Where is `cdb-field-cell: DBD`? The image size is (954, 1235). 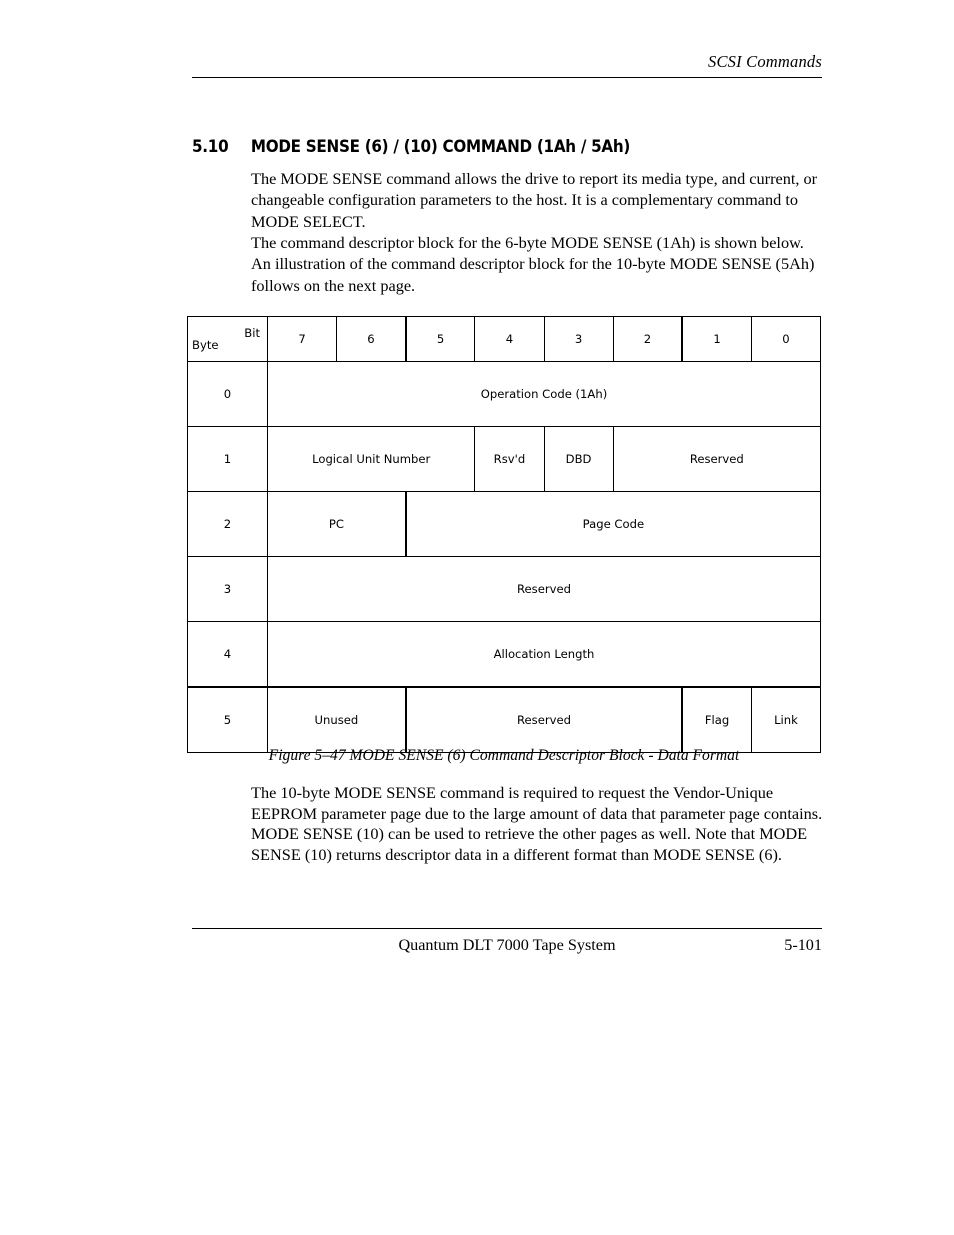 cdb-field-cell: DBD is located at coordinates (578, 459).